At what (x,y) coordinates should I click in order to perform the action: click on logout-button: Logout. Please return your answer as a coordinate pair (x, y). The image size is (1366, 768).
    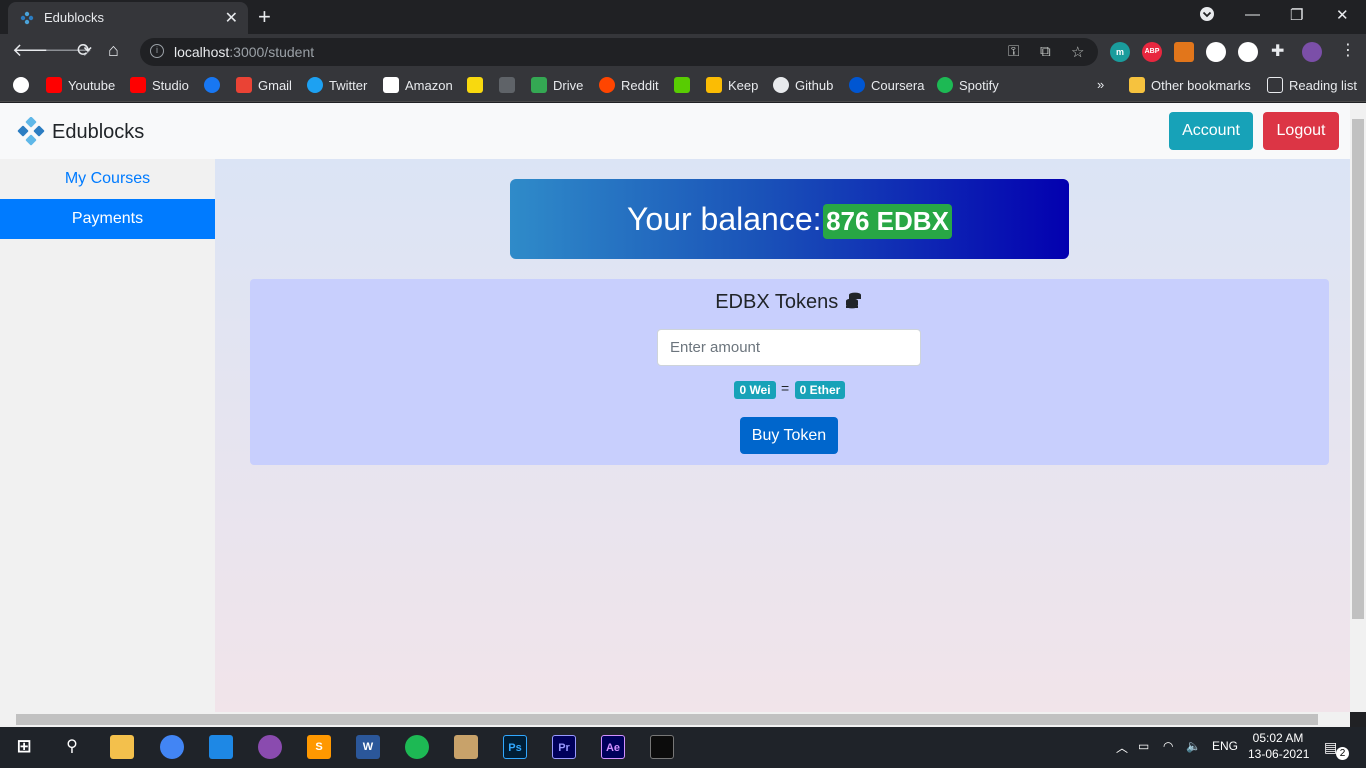
    Looking at the image, I should click on (1301, 131).